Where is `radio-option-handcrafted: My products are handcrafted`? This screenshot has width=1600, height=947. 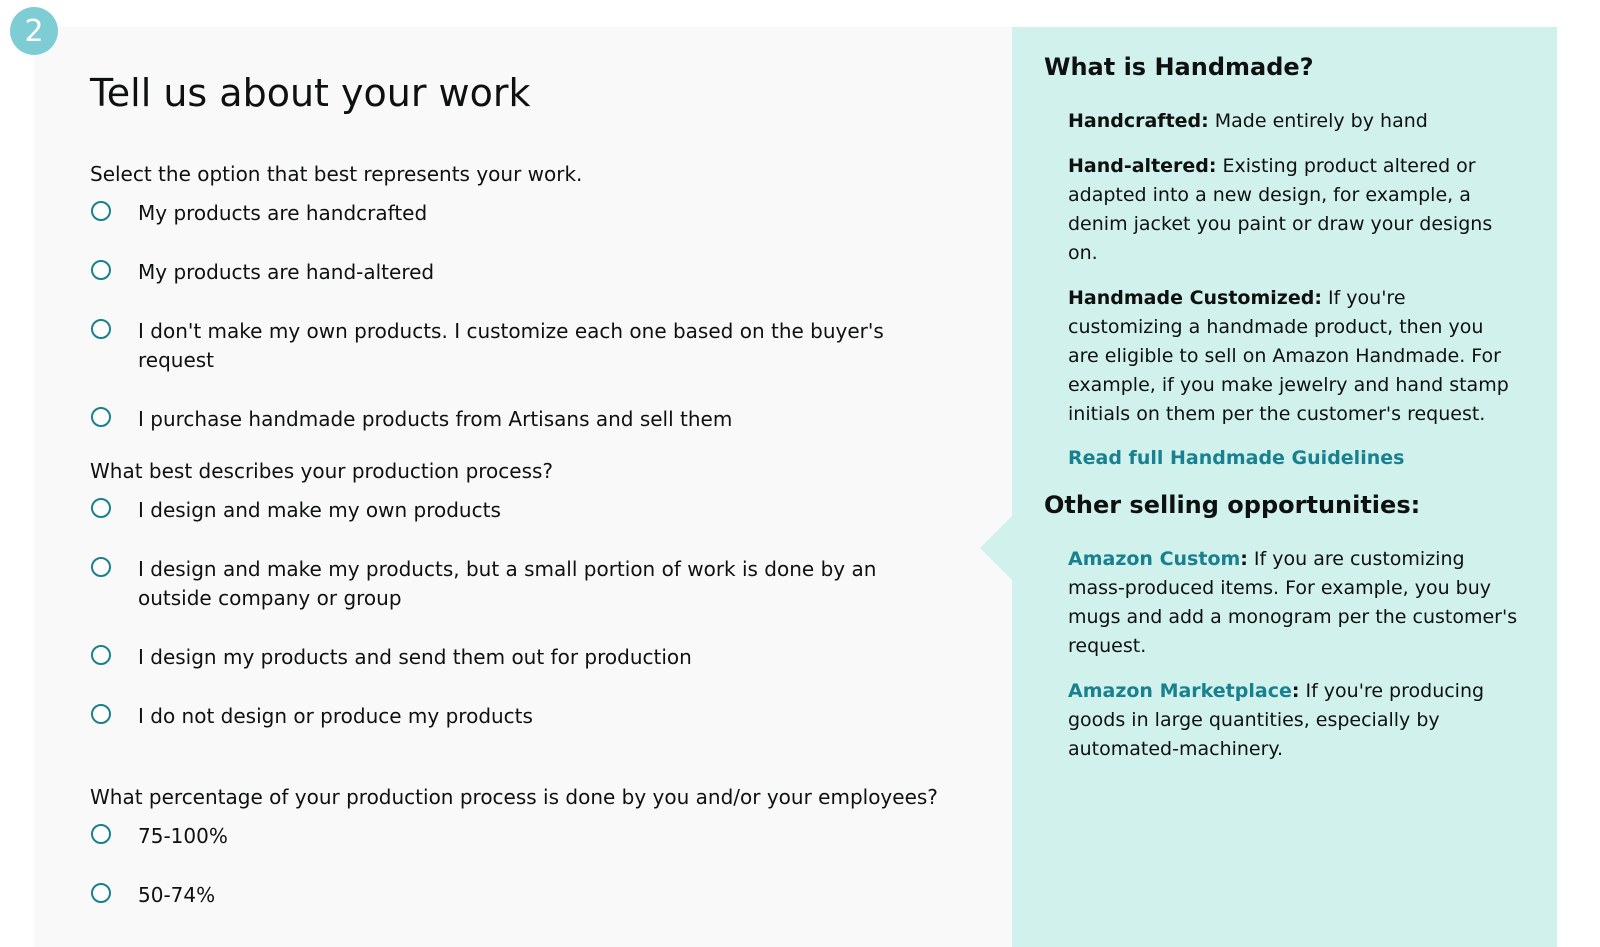 radio-option-handcrafted: My products are handcrafted is located at coordinates (525, 213).